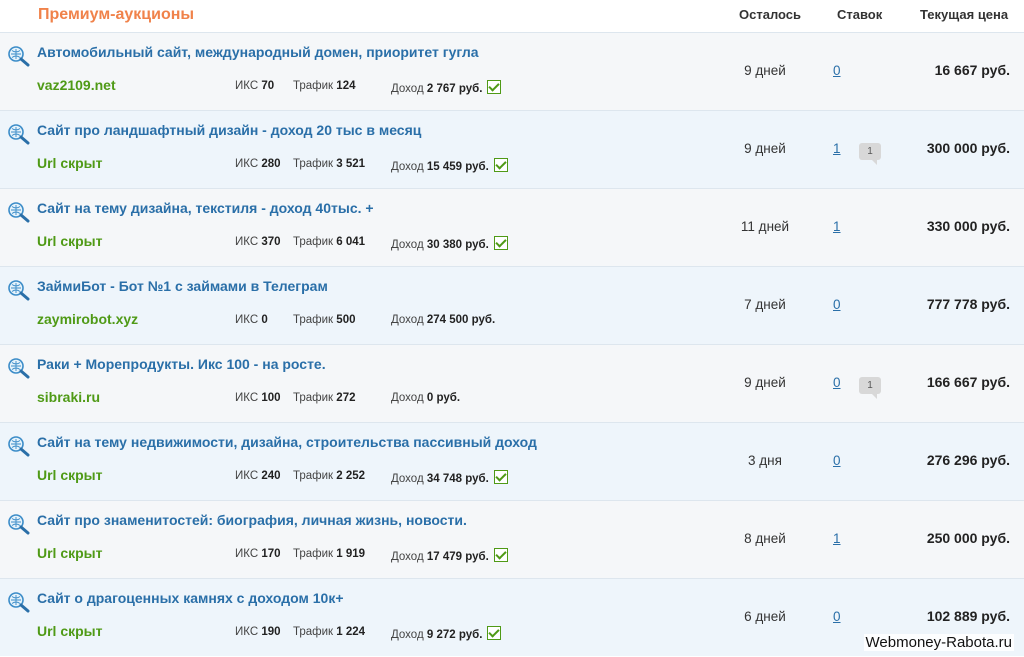 This screenshot has width=1024, height=657. What do you see at coordinates (457, 245) in the screenshot?
I see `income-value: 30 380 руб.` at bounding box center [457, 245].